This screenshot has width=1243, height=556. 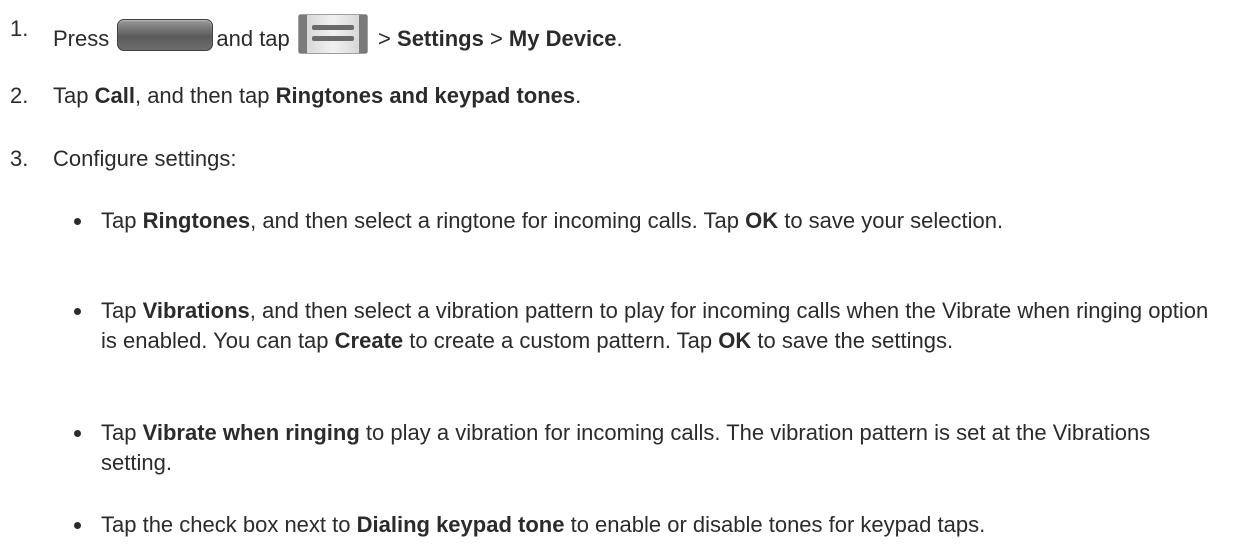 I want to click on ringtones-keypad-label: Ringtones and keypad tones, so click(x=425, y=95).